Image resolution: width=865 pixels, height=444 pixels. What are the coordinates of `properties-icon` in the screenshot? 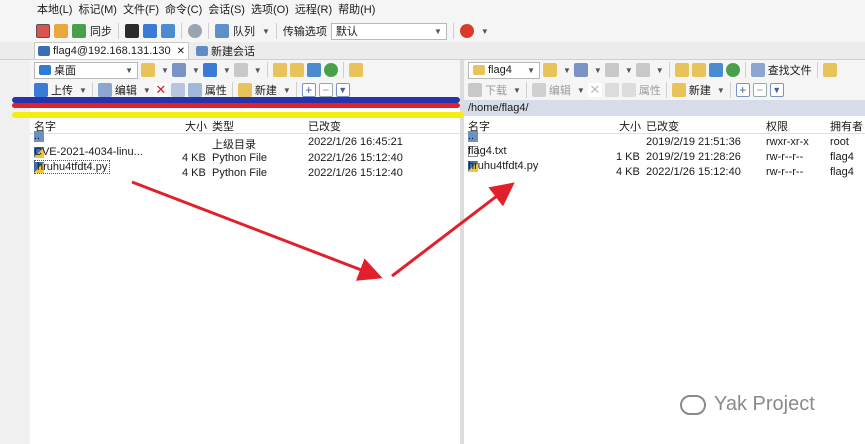 It's located at (628, 90).